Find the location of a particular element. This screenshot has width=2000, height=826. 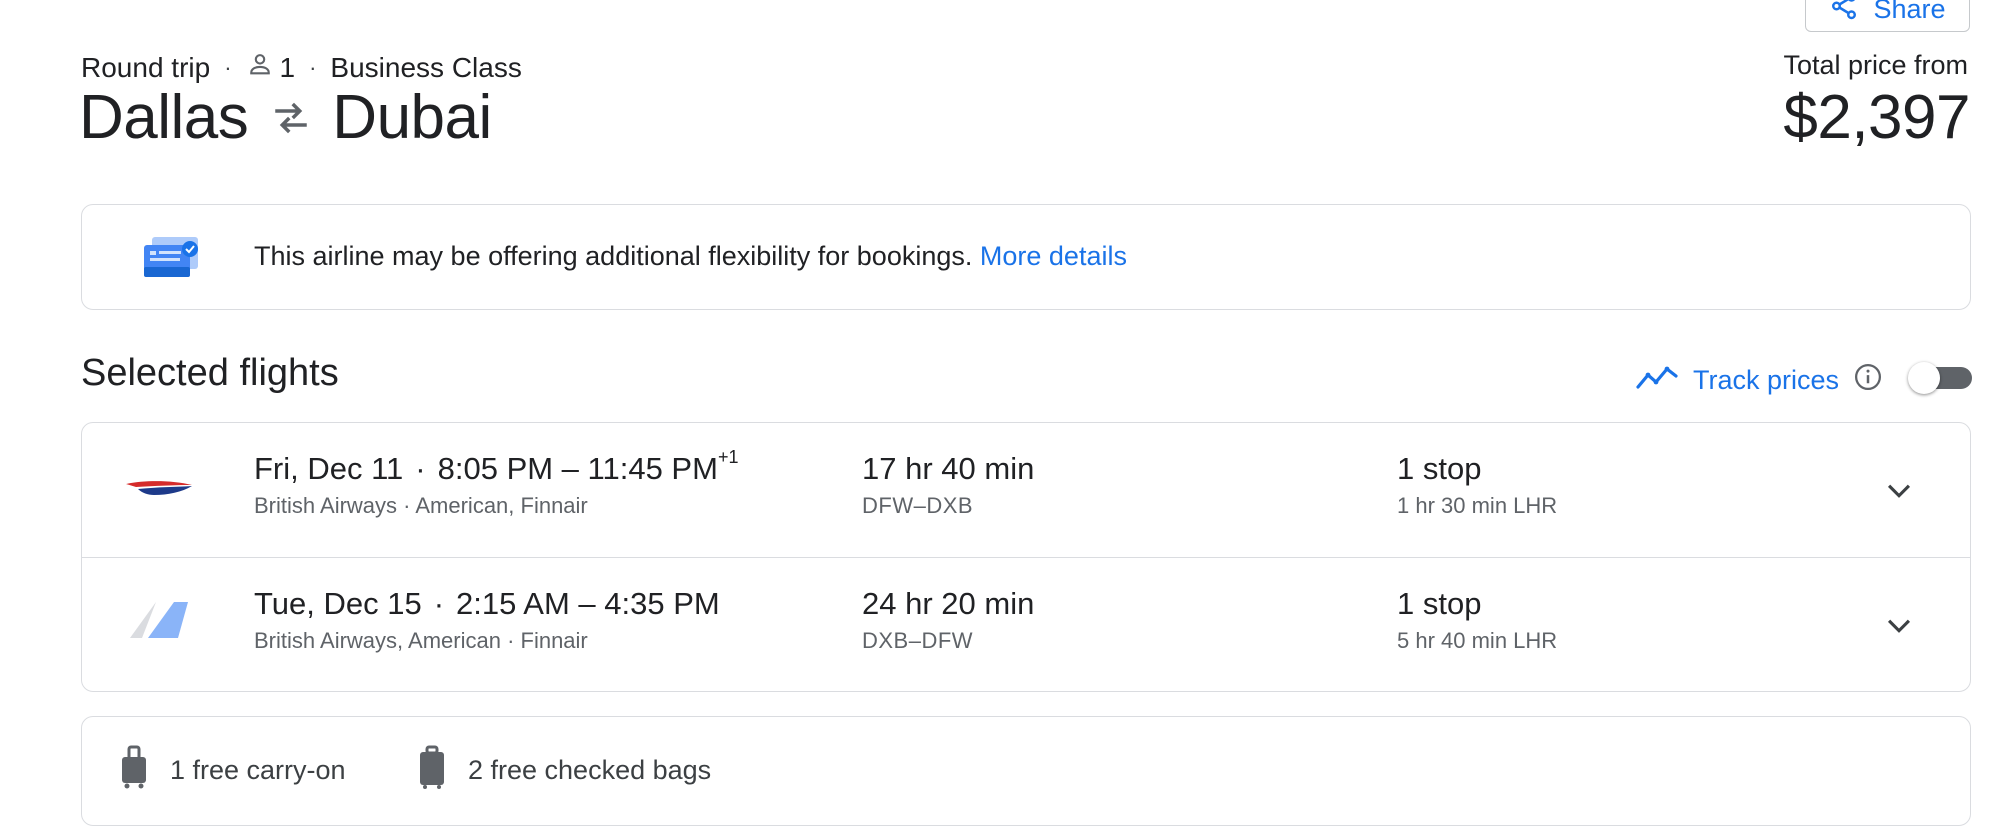

day-offset: +1 is located at coordinates (728, 457).